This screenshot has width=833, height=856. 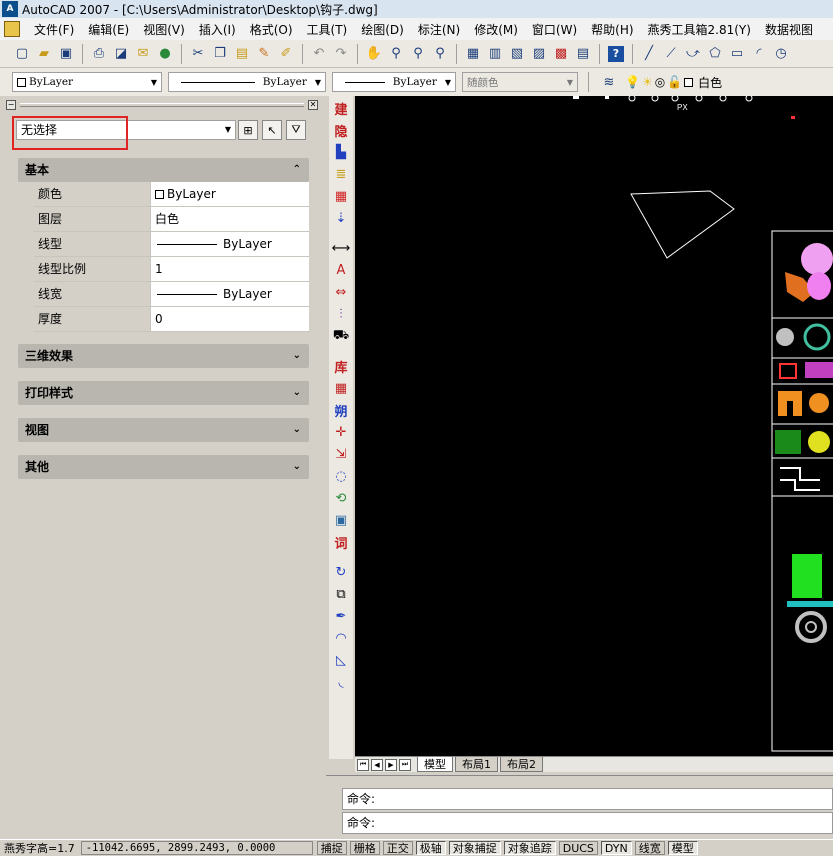 What do you see at coordinates (242, 54) in the screenshot?
I see `paste-icon: ▤` at bounding box center [242, 54].